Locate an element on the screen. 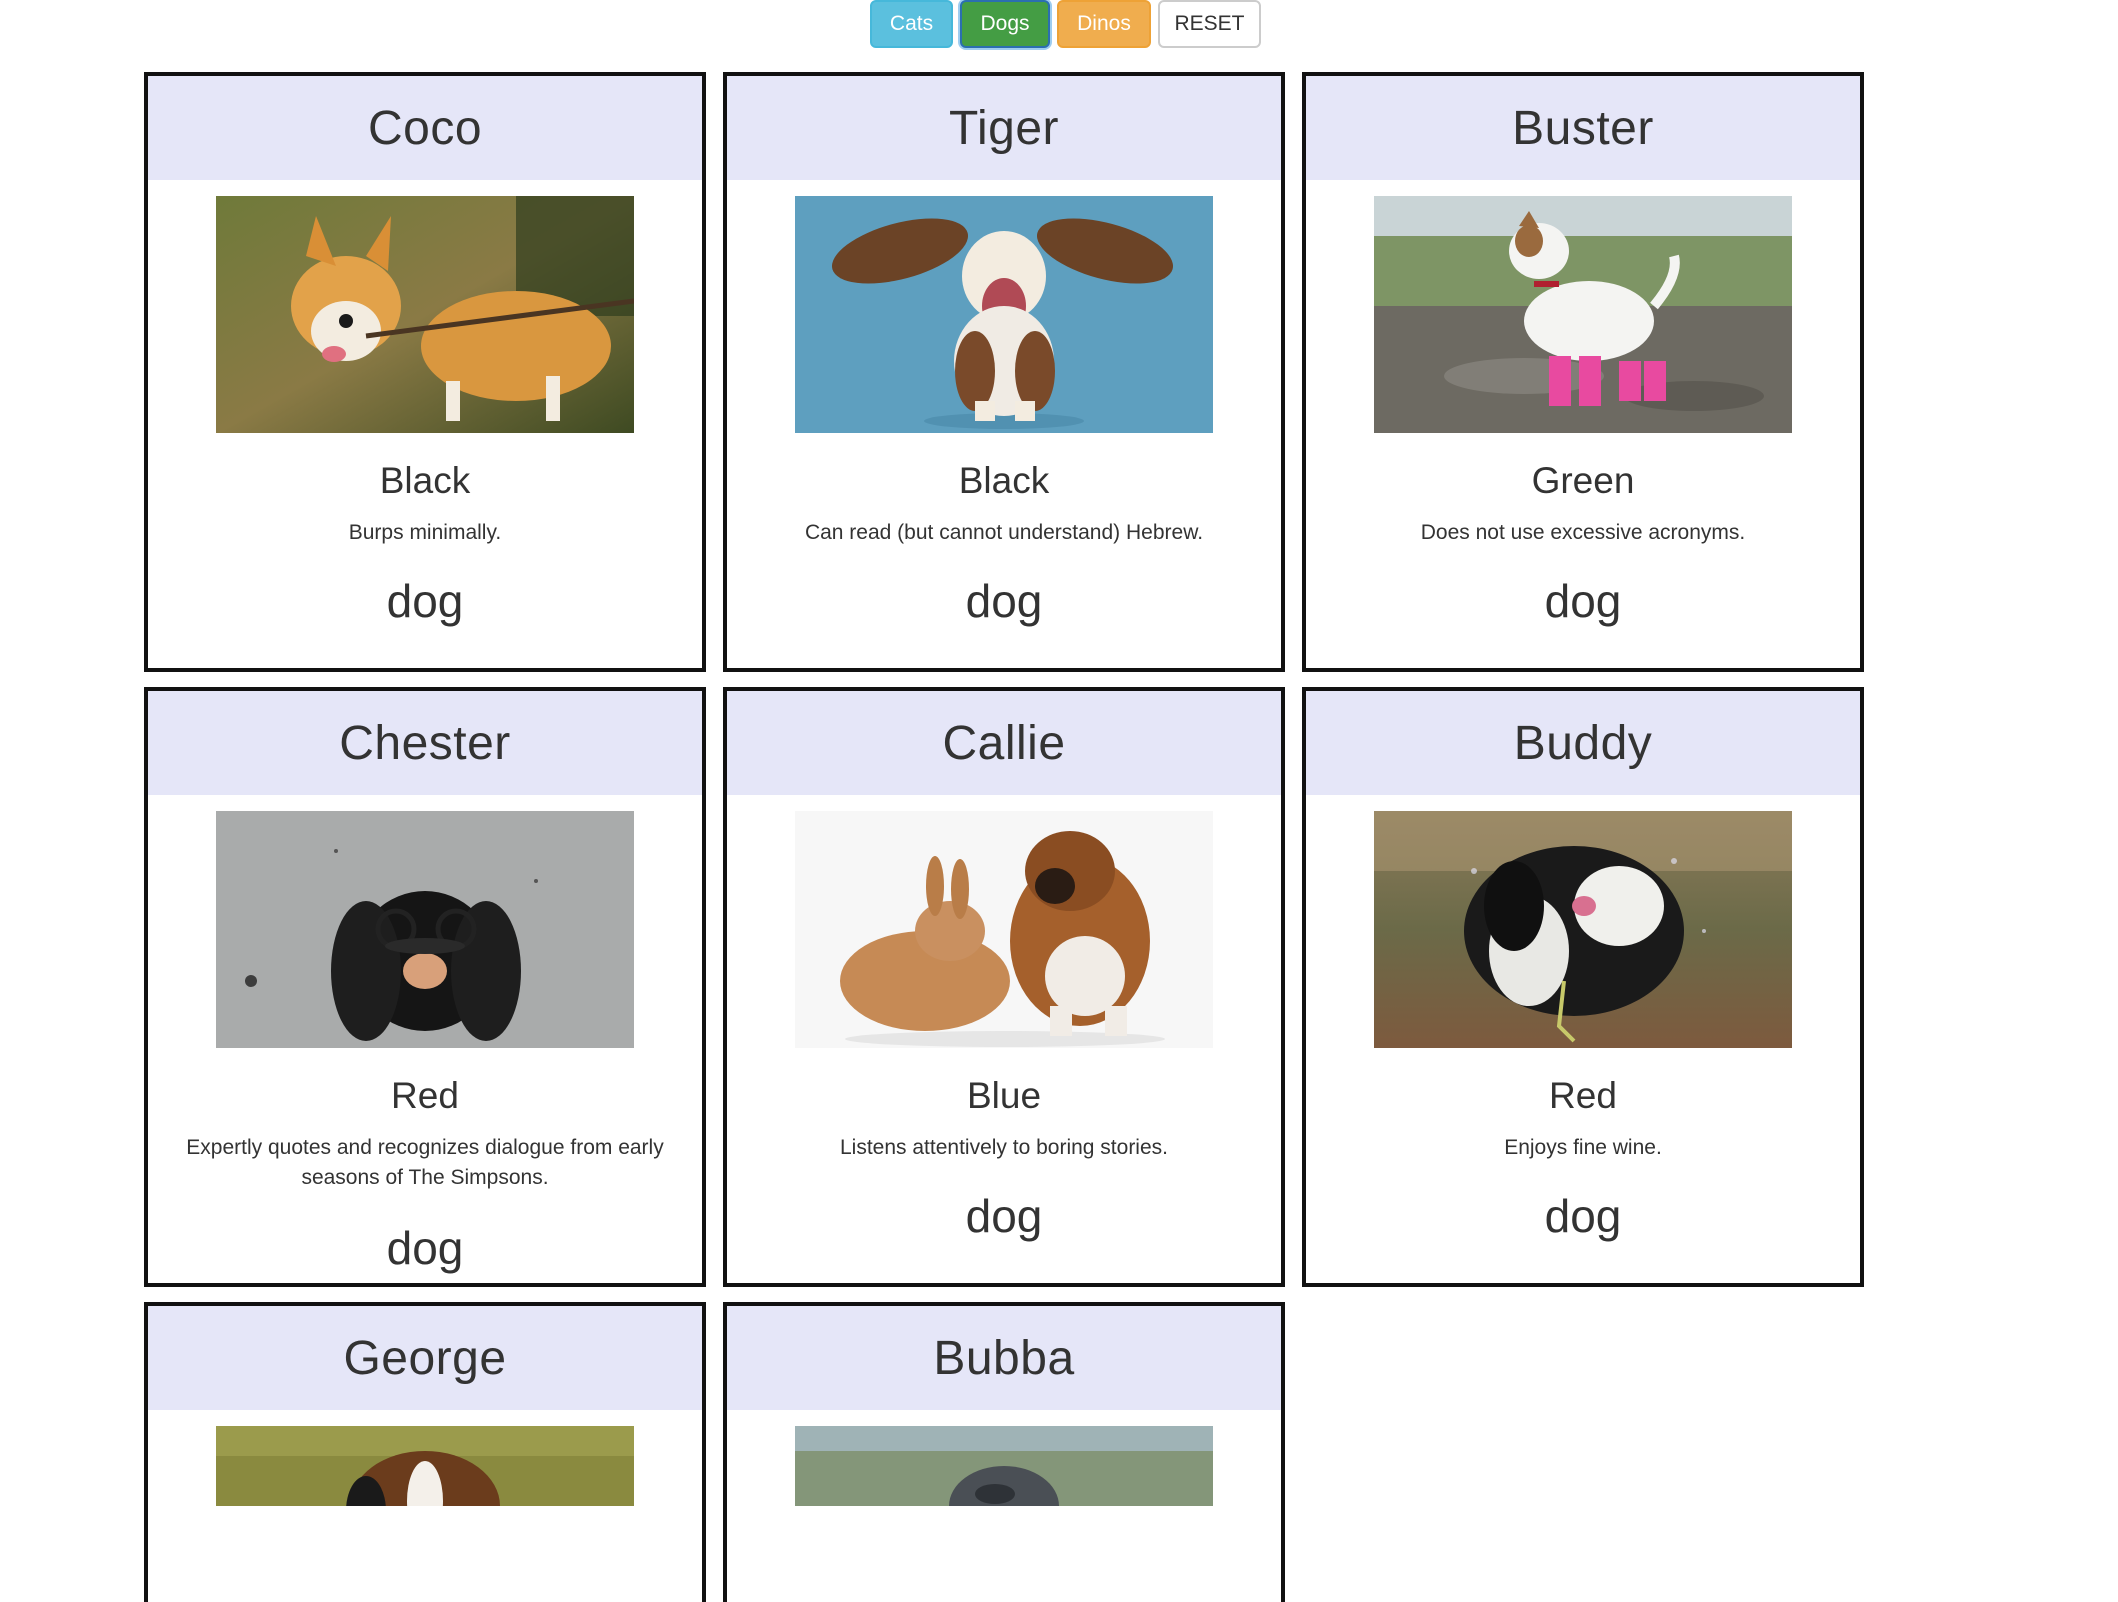 This screenshot has height=1602, width=2118. pet-card: George is located at coordinates (425, 1452).